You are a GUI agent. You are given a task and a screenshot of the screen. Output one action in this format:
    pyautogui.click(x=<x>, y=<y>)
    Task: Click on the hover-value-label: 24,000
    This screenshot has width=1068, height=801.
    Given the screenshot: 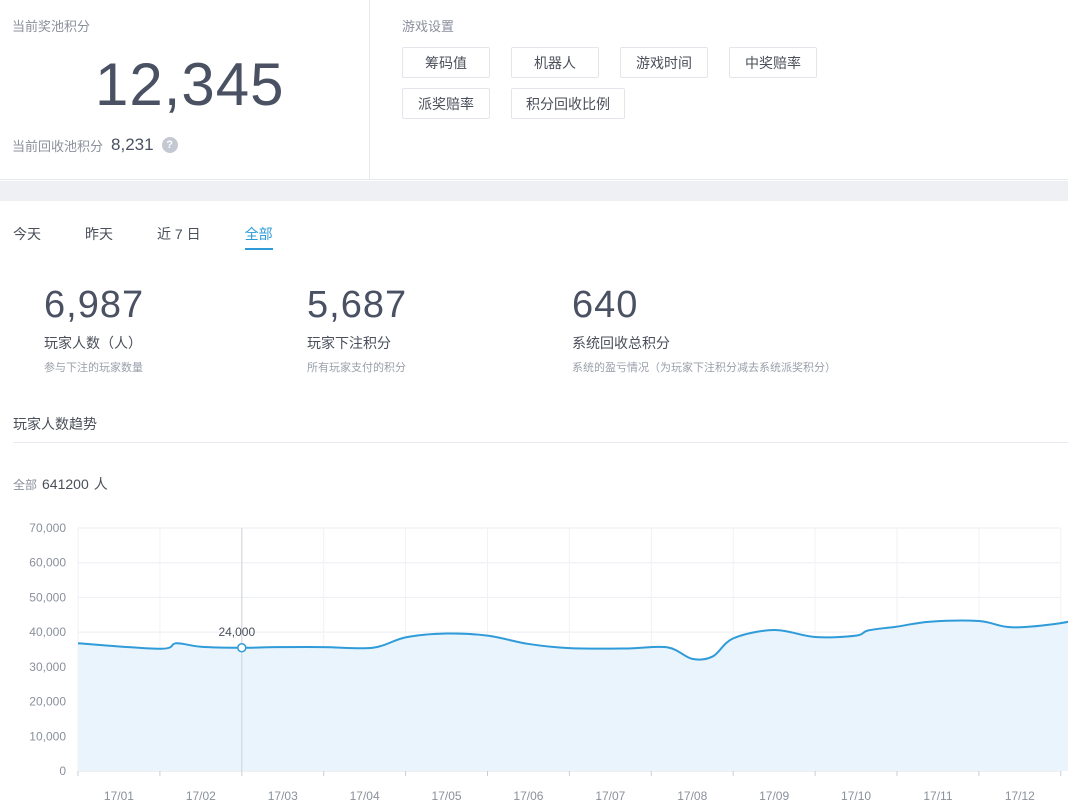 What is the action you would take?
    pyautogui.click(x=236, y=632)
    